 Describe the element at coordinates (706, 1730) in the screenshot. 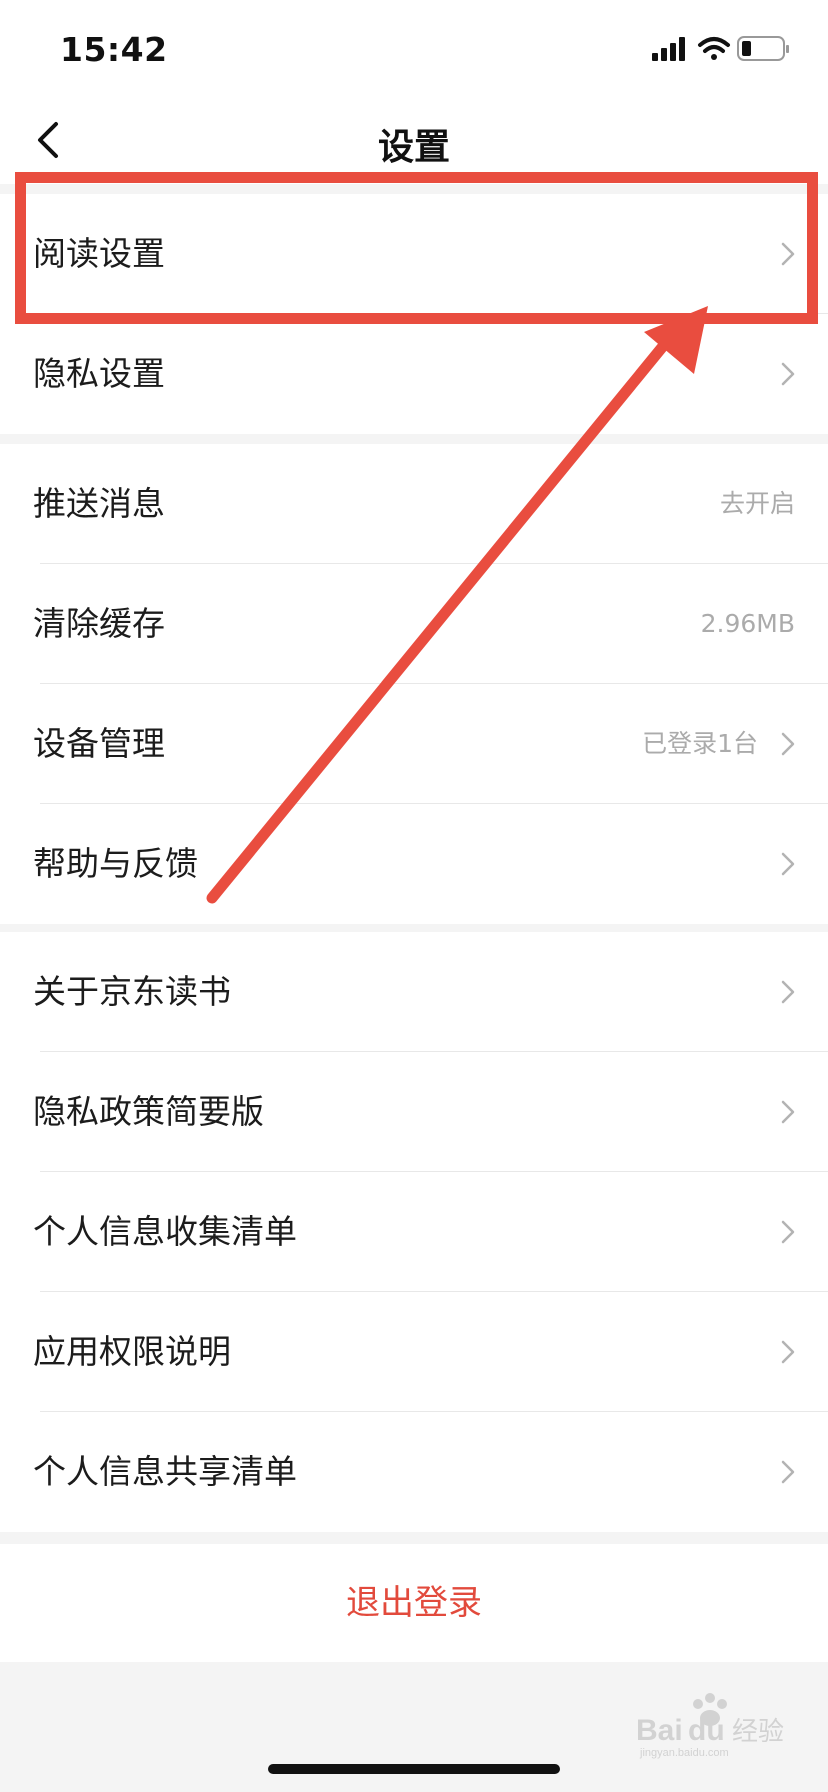

I see `svg-text: du` at that location.